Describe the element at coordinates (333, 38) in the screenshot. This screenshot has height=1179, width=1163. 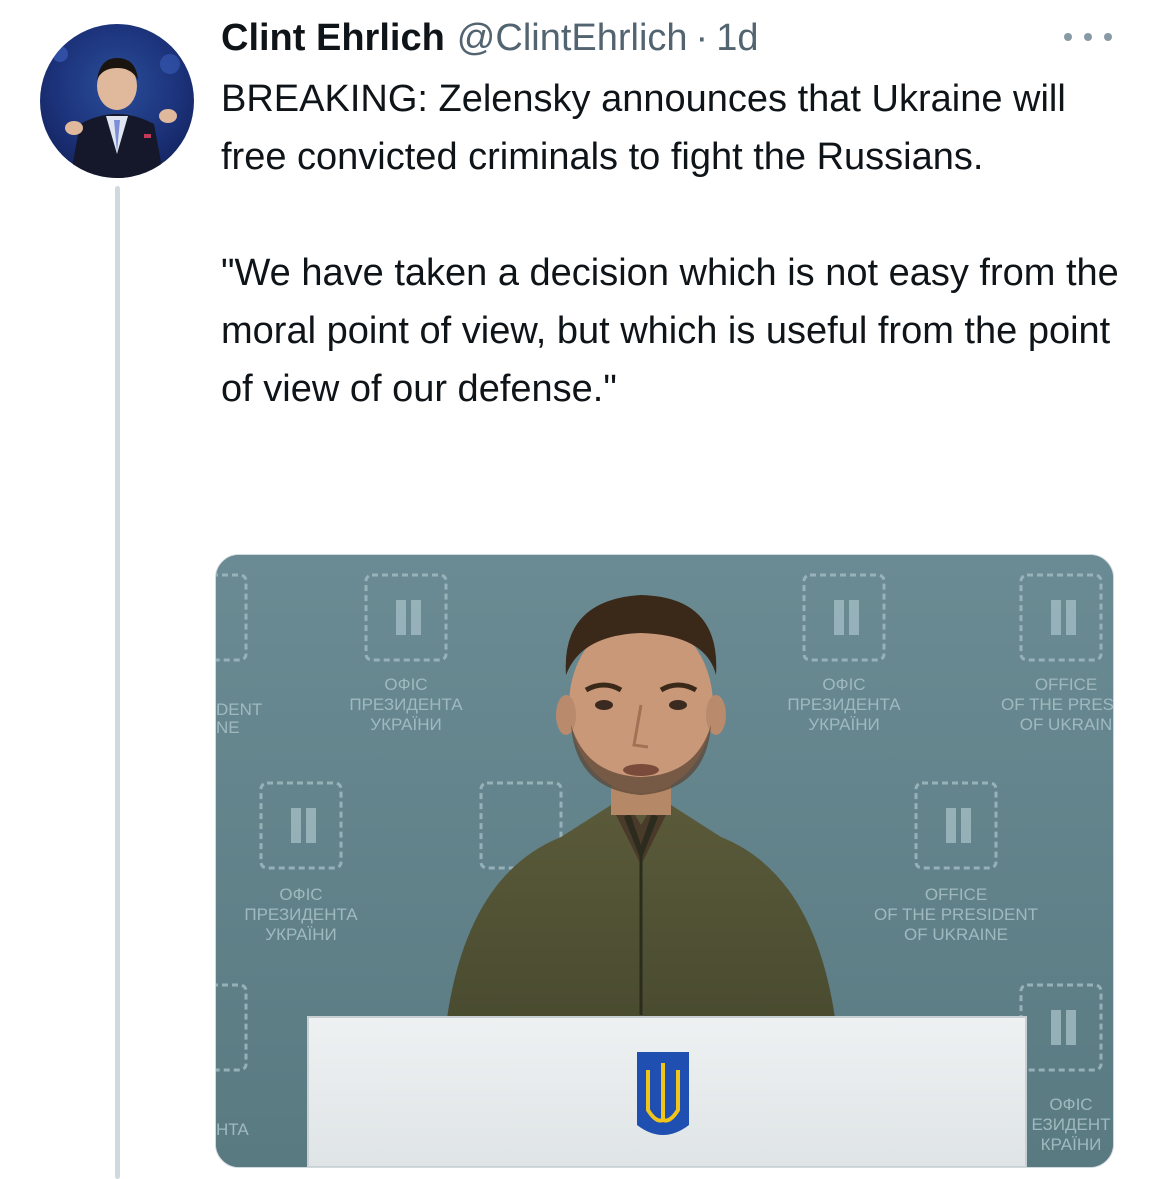
I see `author-name: Clint Ehrlich` at that location.